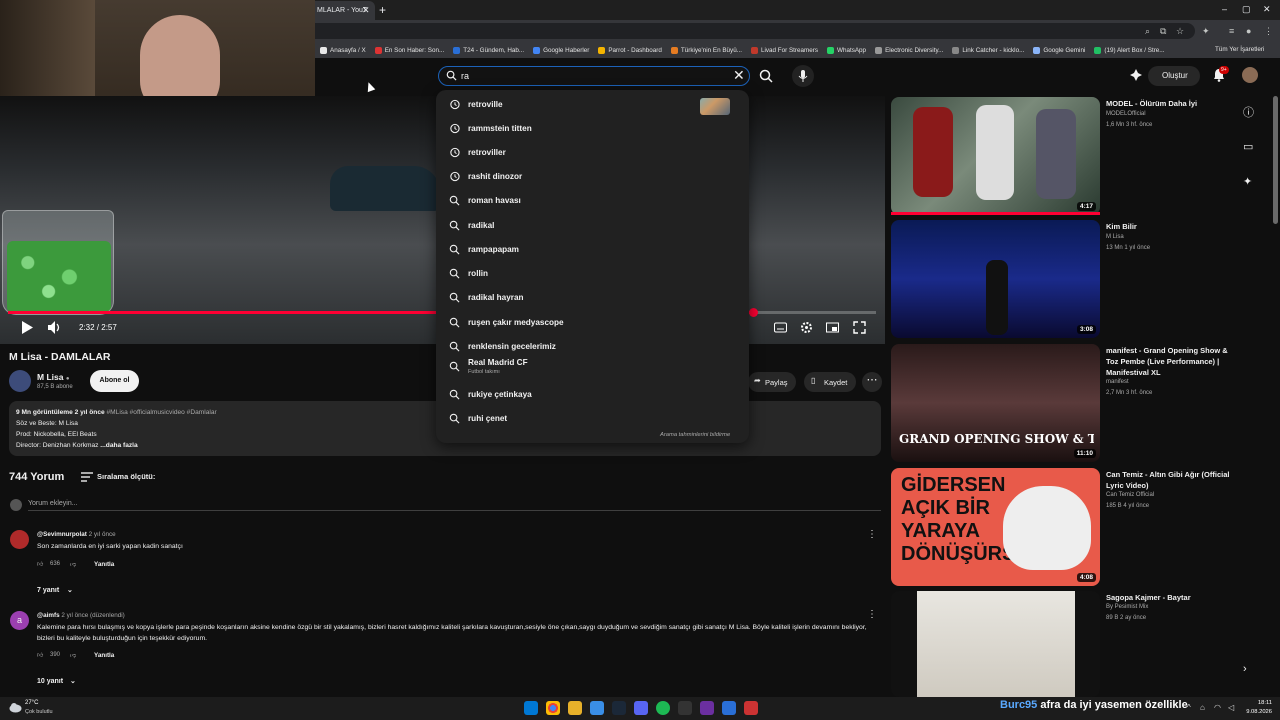 The height and width of the screenshot is (720, 1280). I want to click on comment-user: @aimfs 2 yıl önce (düzenlendi), so click(81, 615).